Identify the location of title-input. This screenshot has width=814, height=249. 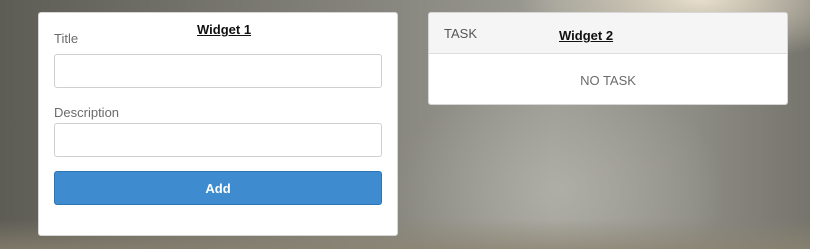
(218, 71).